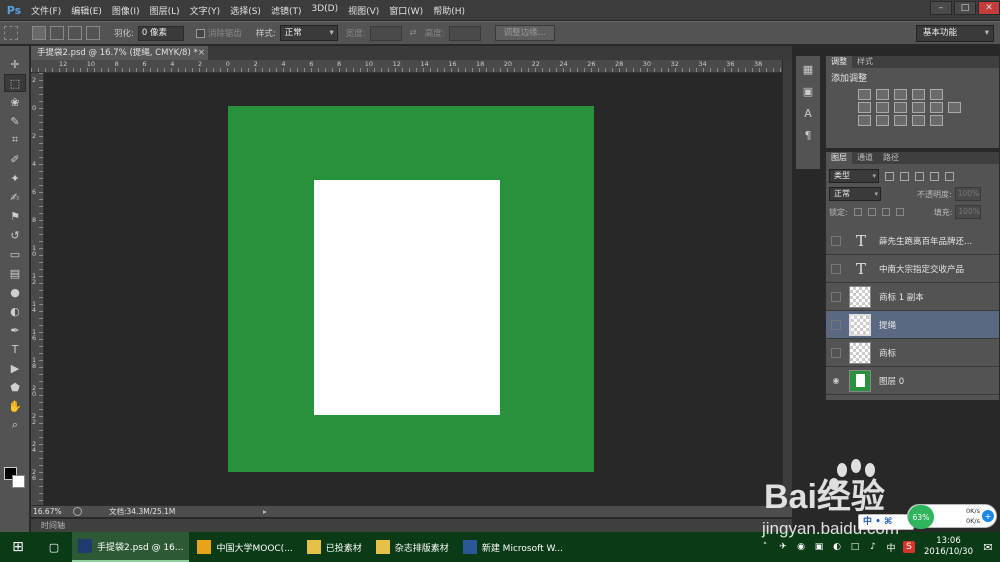 This screenshot has height=562, width=1000. I want to click on layer-row: ◉ 图层 0, so click(912, 381).